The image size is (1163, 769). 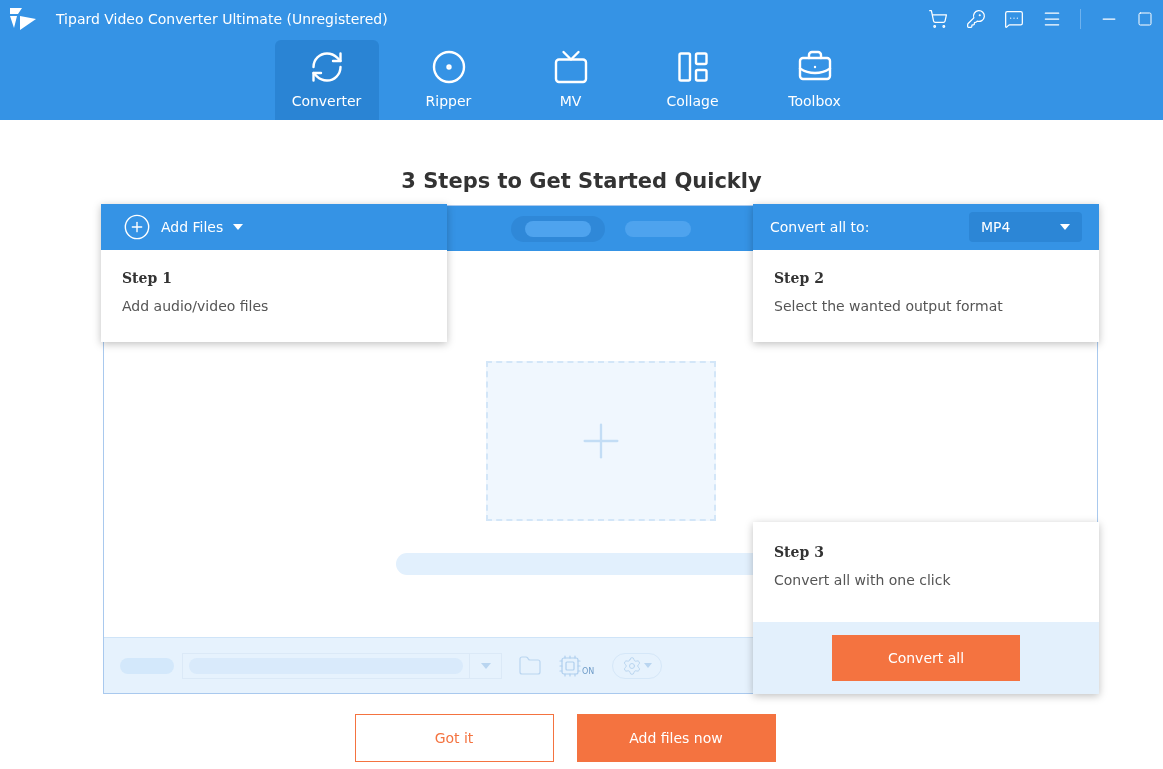 What do you see at coordinates (588, 671) in the screenshot?
I see `gpu-status-label: ON` at bounding box center [588, 671].